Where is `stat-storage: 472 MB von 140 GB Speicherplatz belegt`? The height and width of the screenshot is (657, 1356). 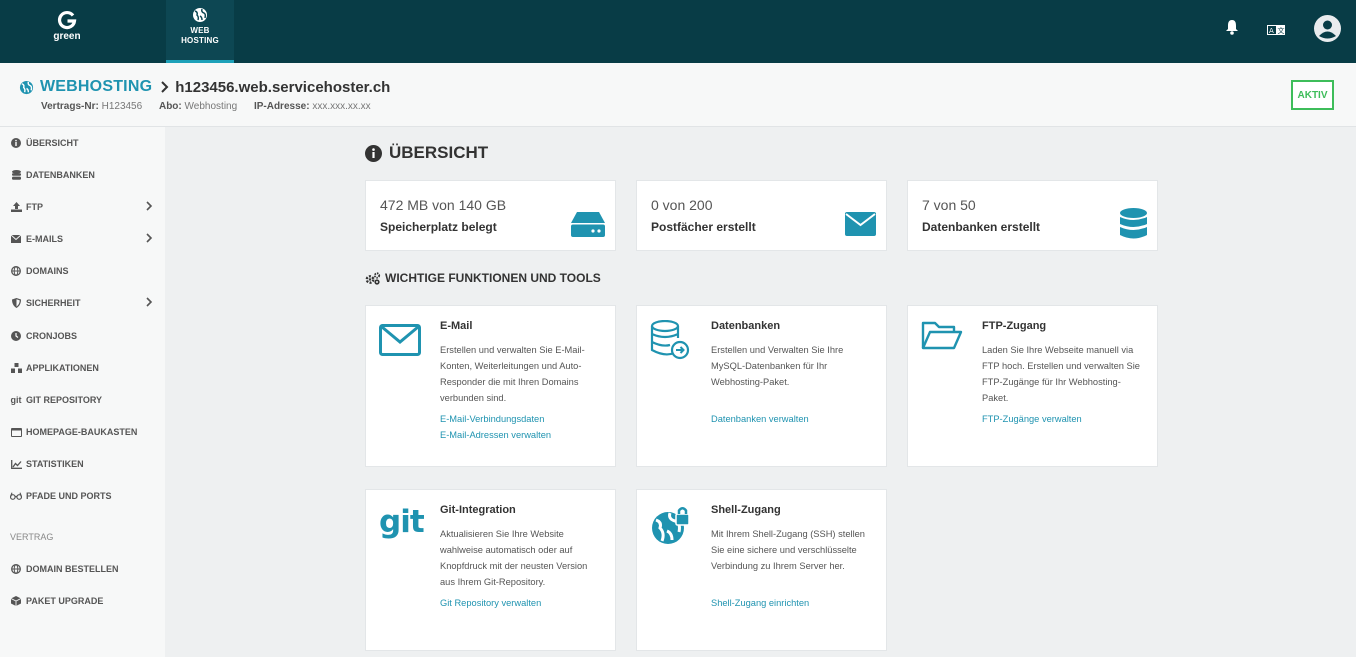 stat-storage: 472 MB von 140 GB Speicherplatz belegt is located at coordinates (490, 215).